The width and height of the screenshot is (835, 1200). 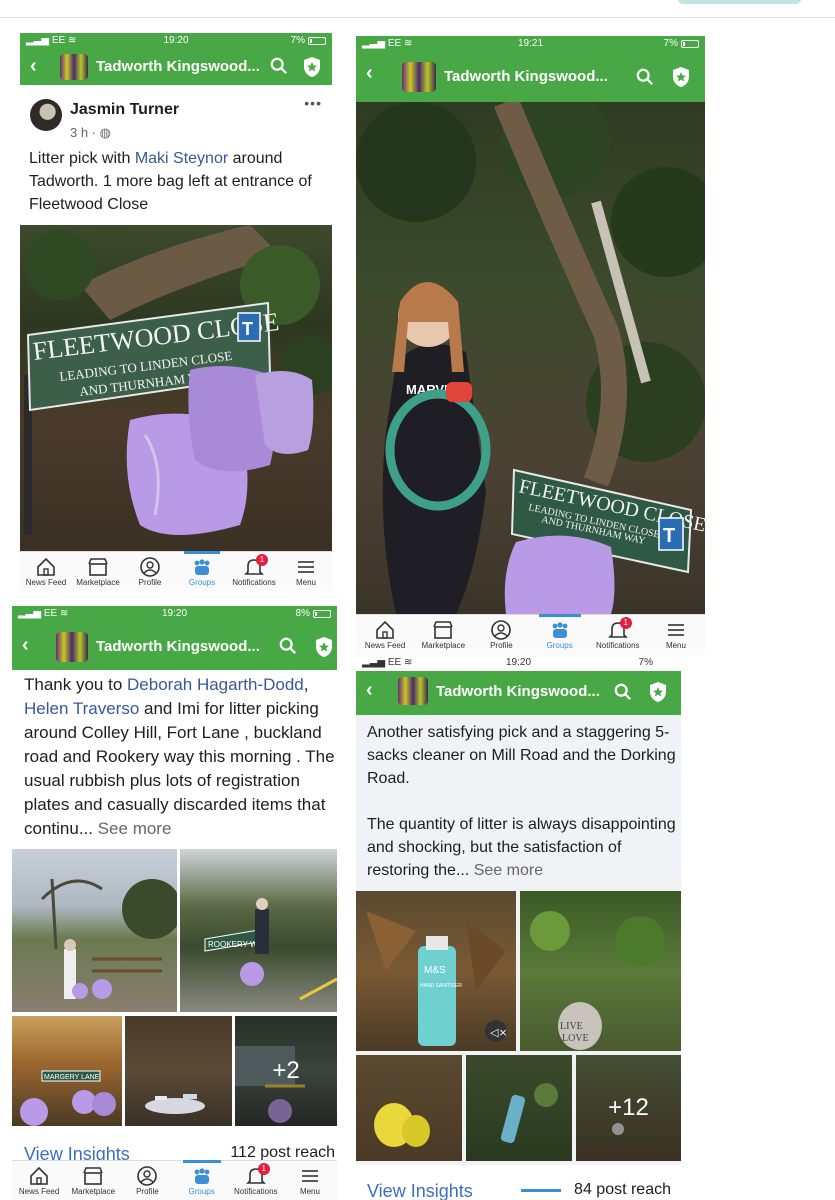 I want to click on status-bar: ▂▃▅ EE ≋ 19:21 7%, so click(x=530, y=44).